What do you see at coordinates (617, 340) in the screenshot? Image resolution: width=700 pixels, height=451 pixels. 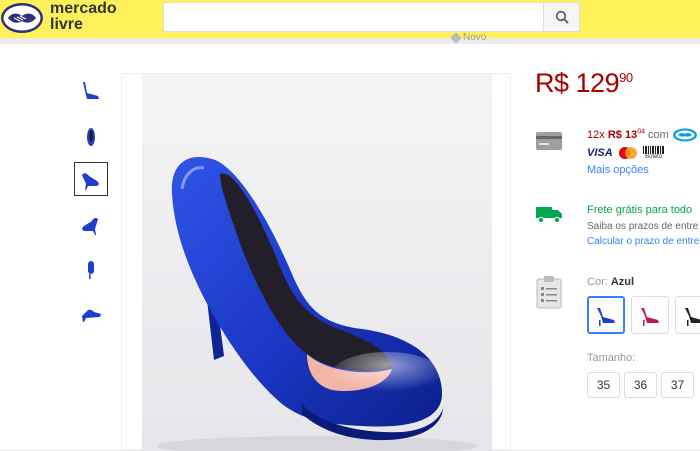 I see `variations-section: Cor: Azul Tamanho: 35 36 37` at bounding box center [617, 340].